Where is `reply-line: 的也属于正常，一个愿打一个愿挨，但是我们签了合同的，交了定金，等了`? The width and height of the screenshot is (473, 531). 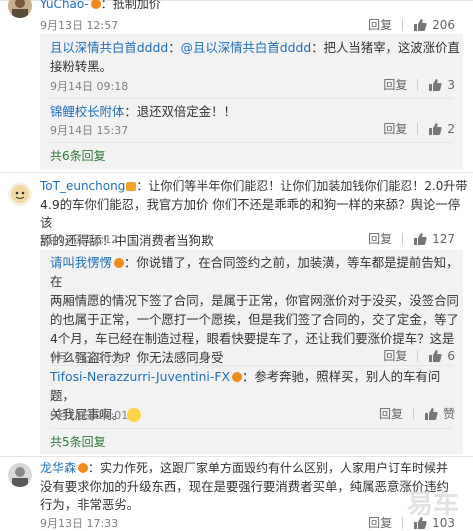 reply-line: 的也属于正常，一个愿打一个愿挨，但是我们签了合同的，交了定金，等了 is located at coordinates (254, 319).